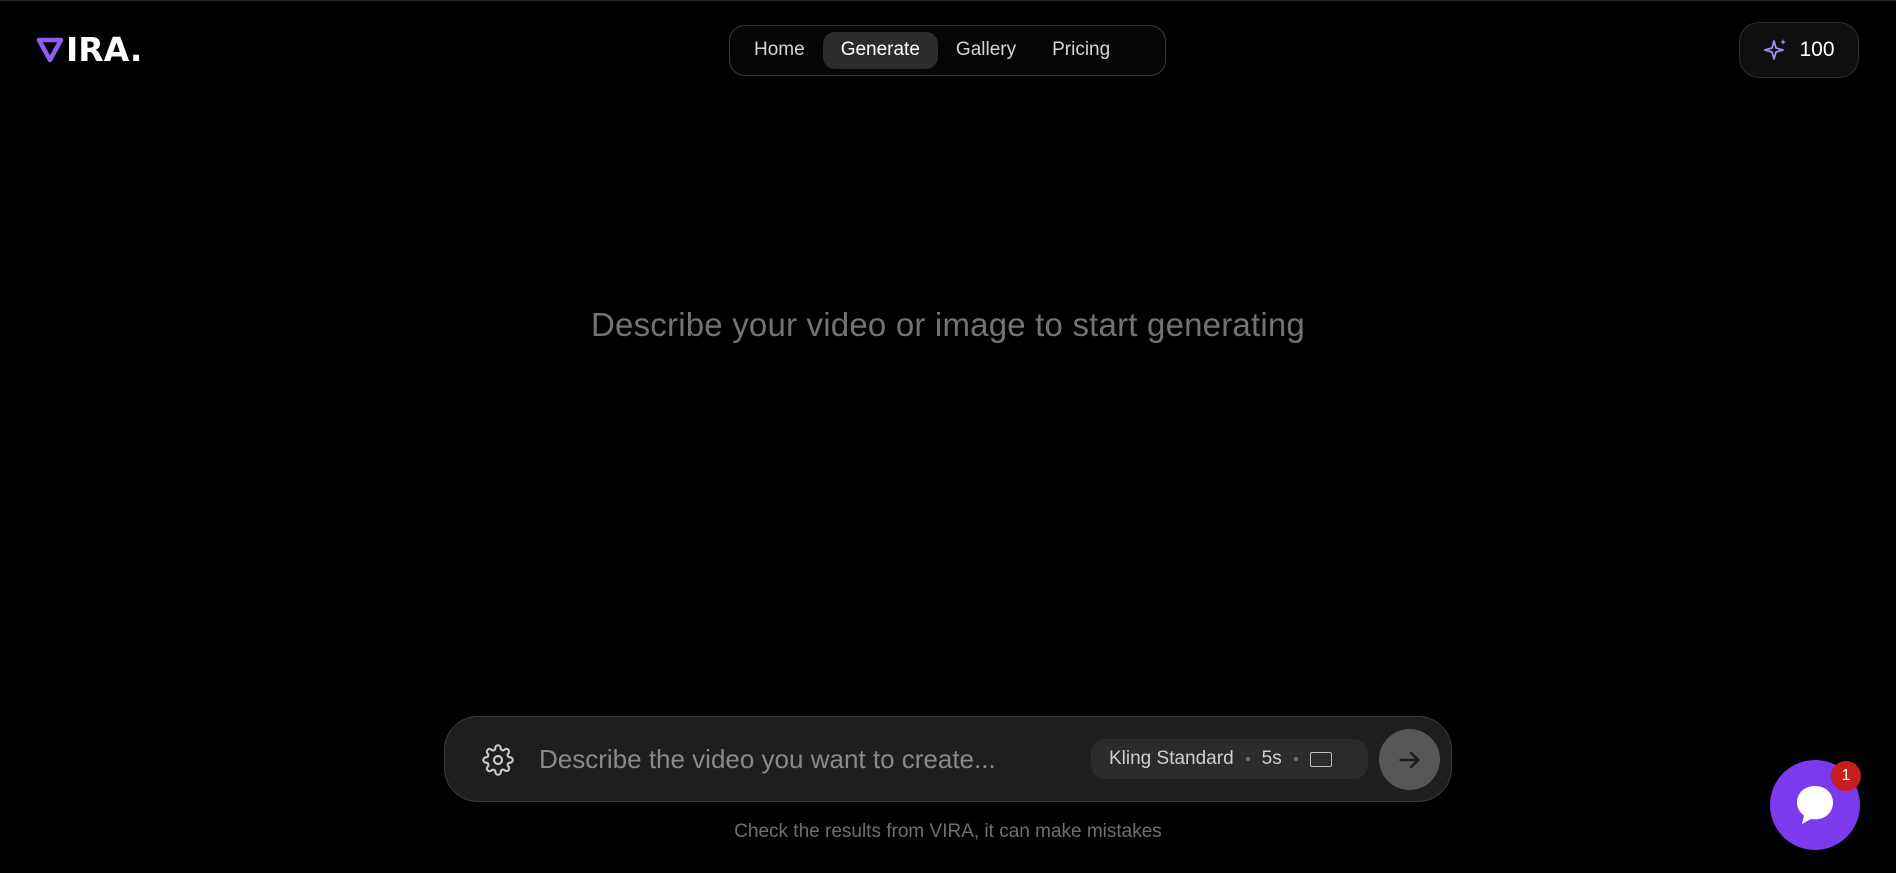 This screenshot has width=1896, height=873. What do you see at coordinates (779, 50) in the screenshot?
I see `nav-home: Home` at bounding box center [779, 50].